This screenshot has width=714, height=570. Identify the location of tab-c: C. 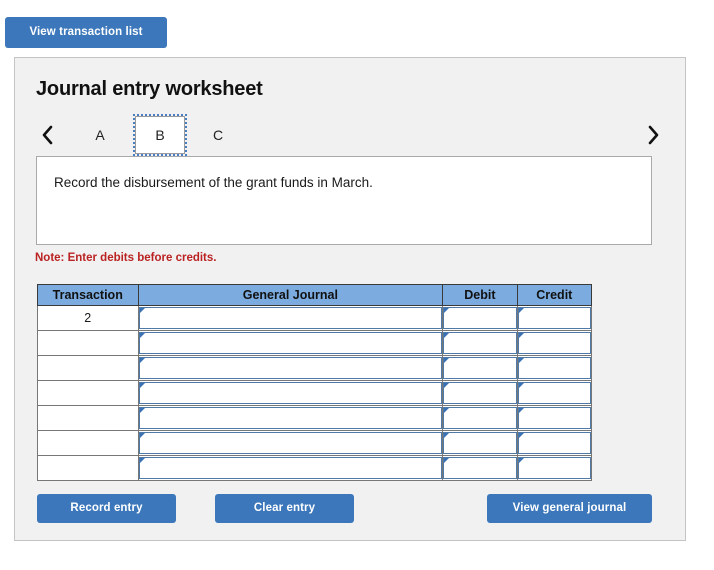
(218, 135).